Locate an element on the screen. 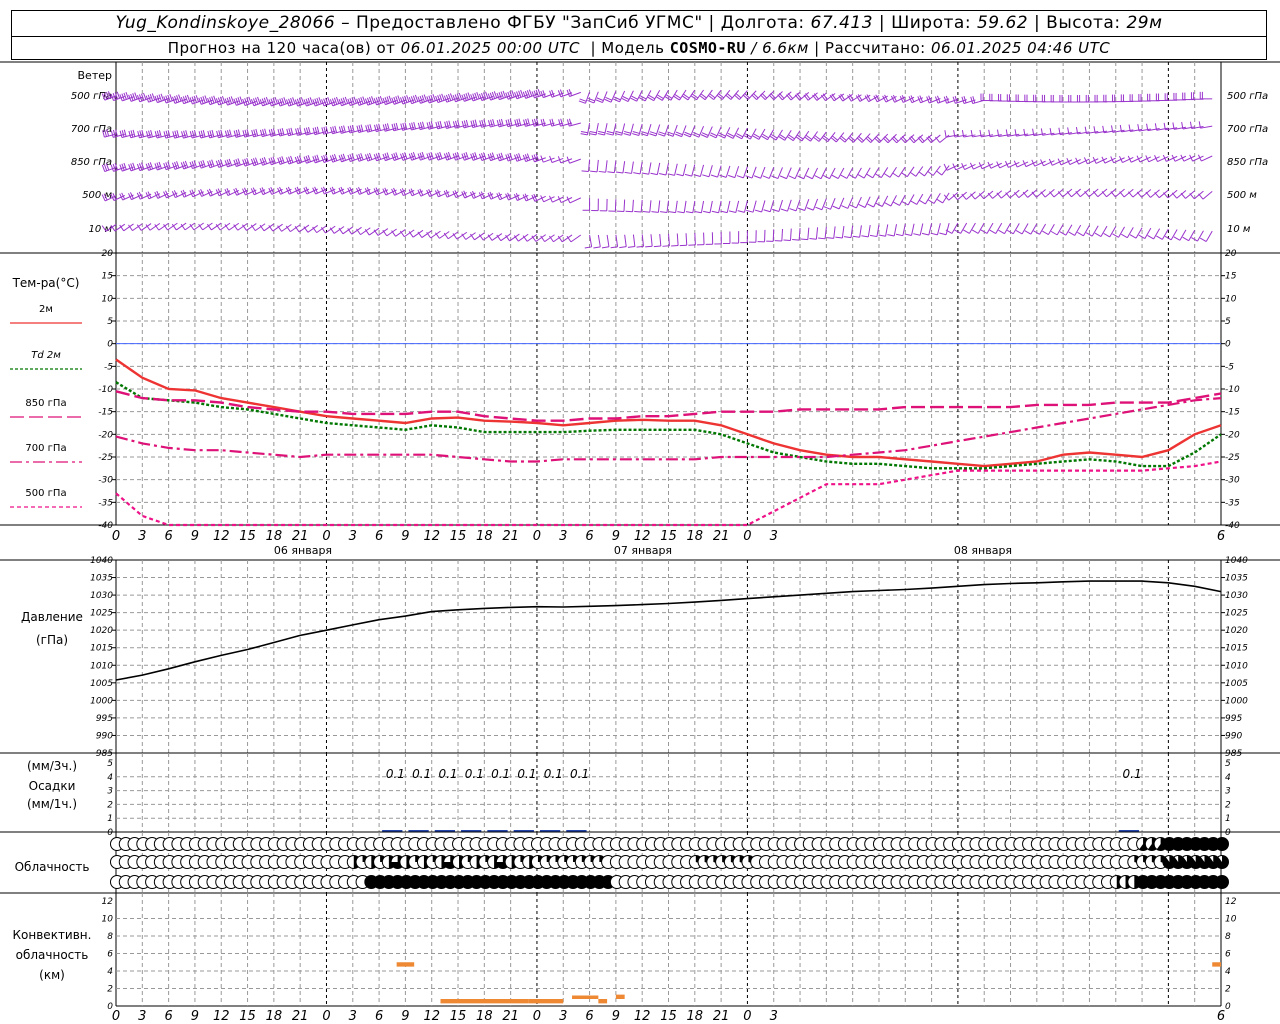  conv-xtick-label: 0 is located at coordinates (116, 1016).